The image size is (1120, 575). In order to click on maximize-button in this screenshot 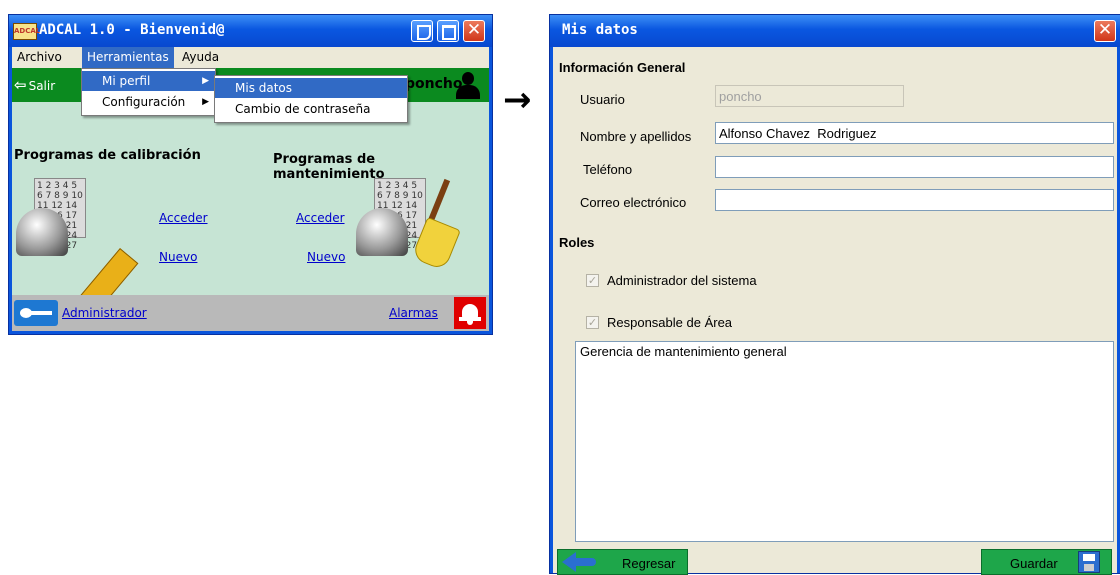, I will do `click(448, 31)`.